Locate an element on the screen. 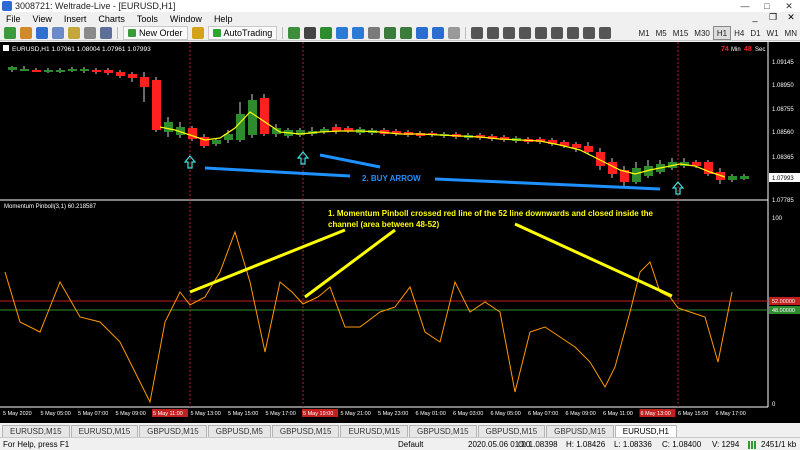  tile-windows-icon is located at coordinates (374, 32).